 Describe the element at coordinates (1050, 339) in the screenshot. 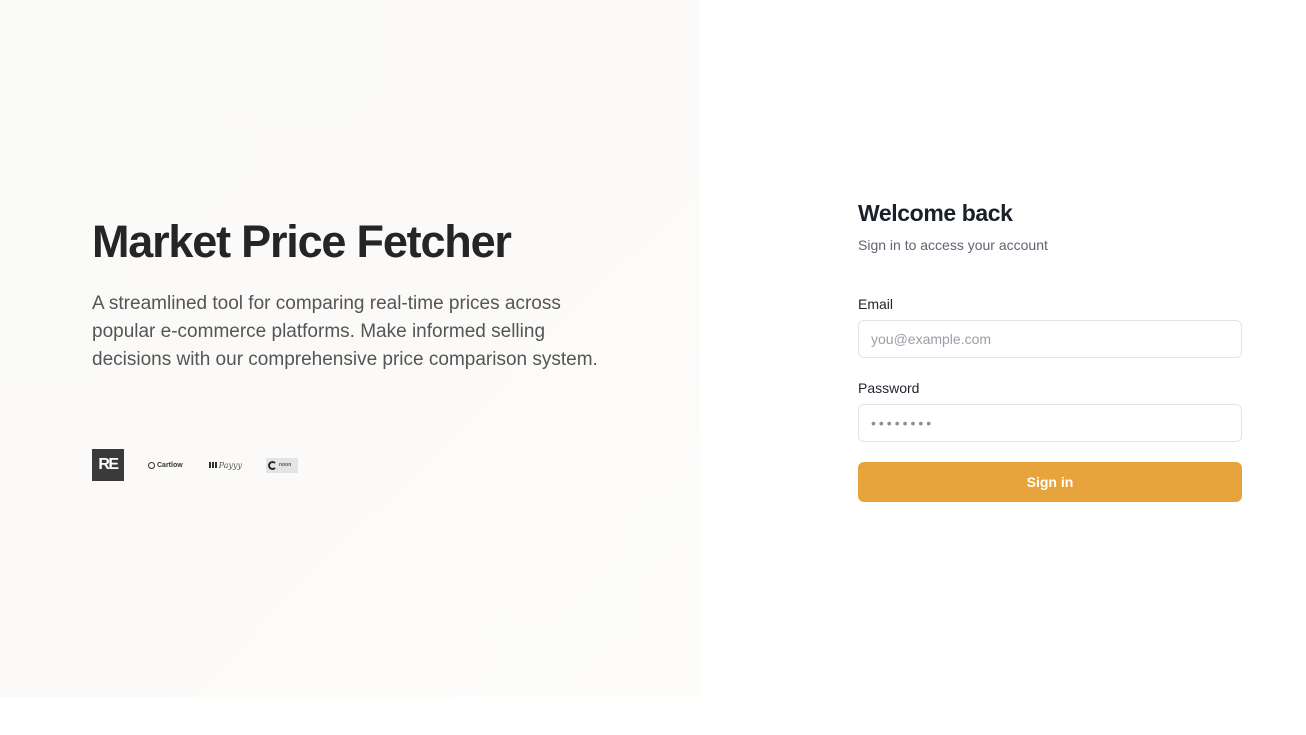

I see `email-field` at that location.